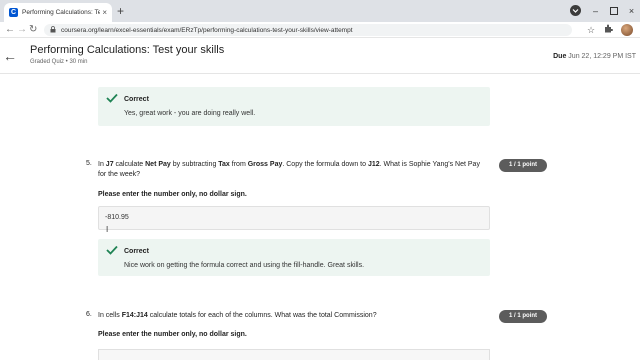  What do you see at coordinates (325, 164) in the screenshot?
I see `q5-text-part: . Copy the formula down to` at bounding box center [325, 164].